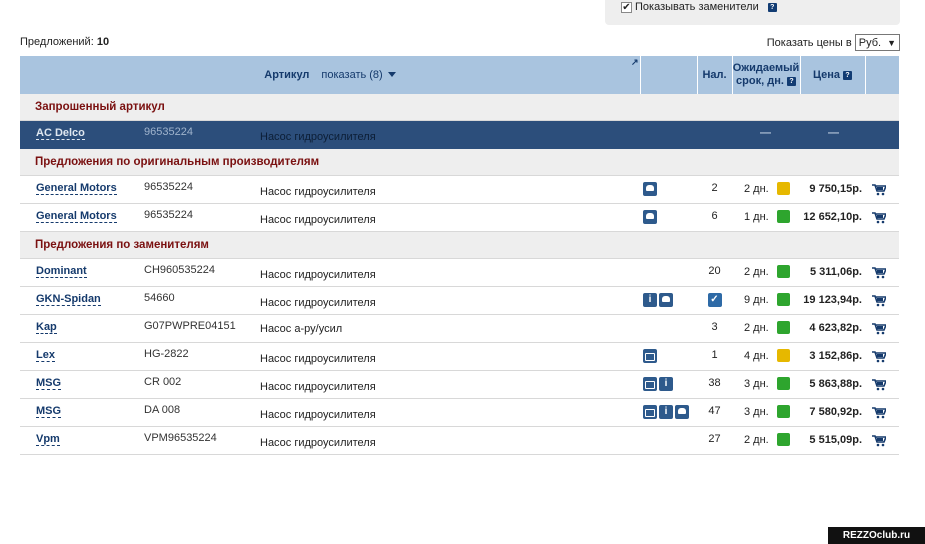 Image resolution: width=925 pixels, height=544 pixels. I want to click on show-substitutes-toggle: ✔ Показывать заменители ?, so click(699, 7).